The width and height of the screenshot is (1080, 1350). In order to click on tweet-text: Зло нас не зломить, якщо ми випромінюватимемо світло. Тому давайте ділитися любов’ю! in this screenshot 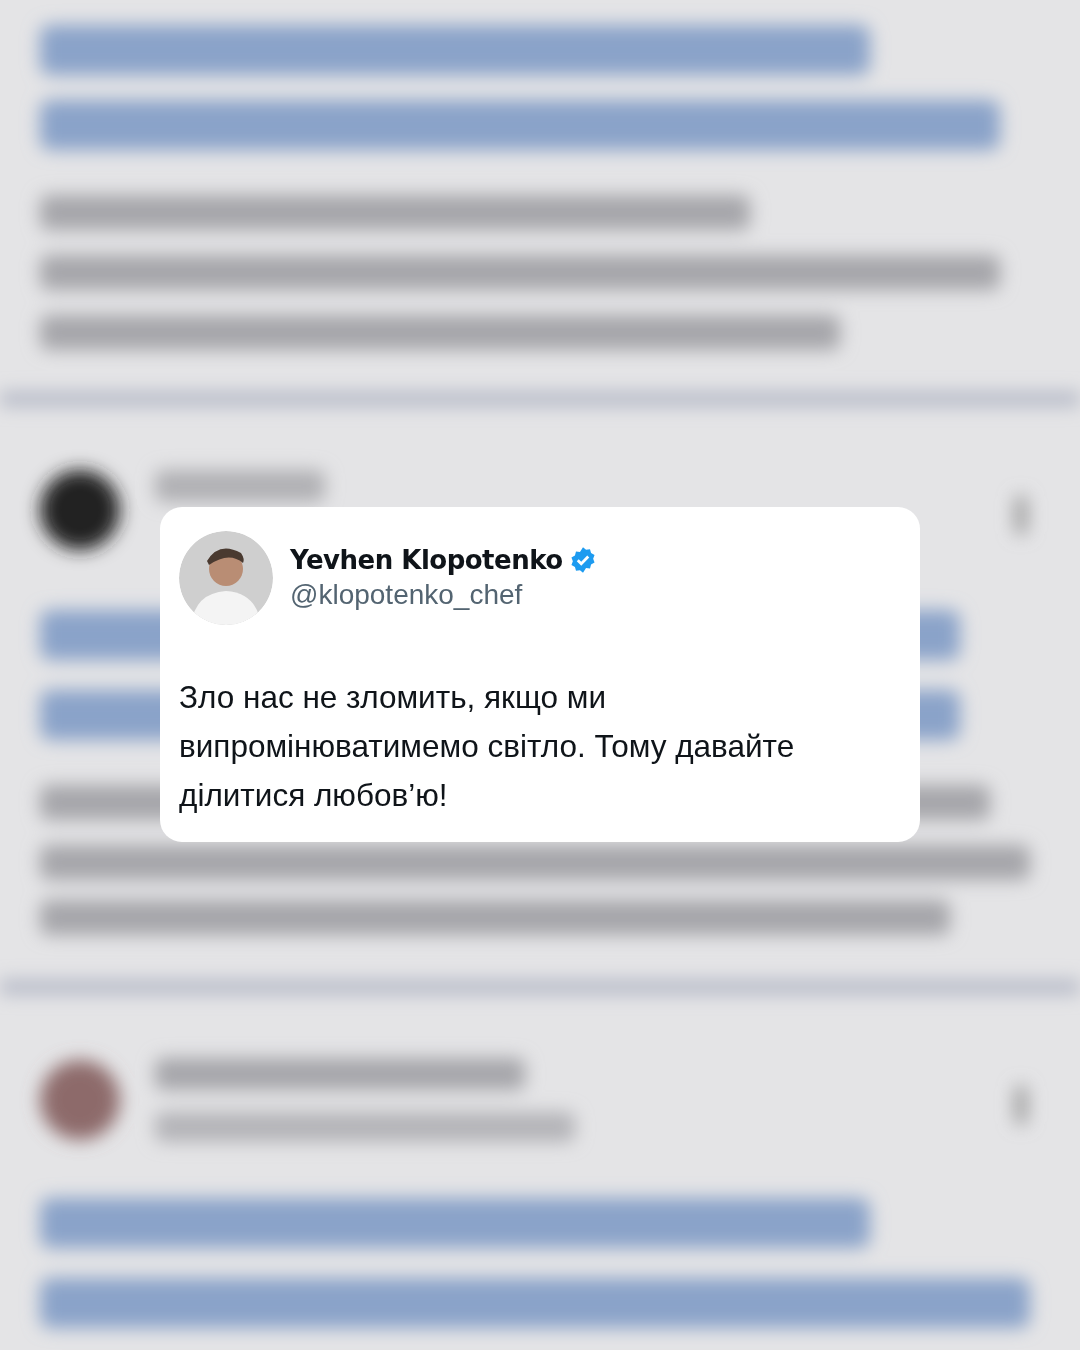, I will do `click(487, 746)`.